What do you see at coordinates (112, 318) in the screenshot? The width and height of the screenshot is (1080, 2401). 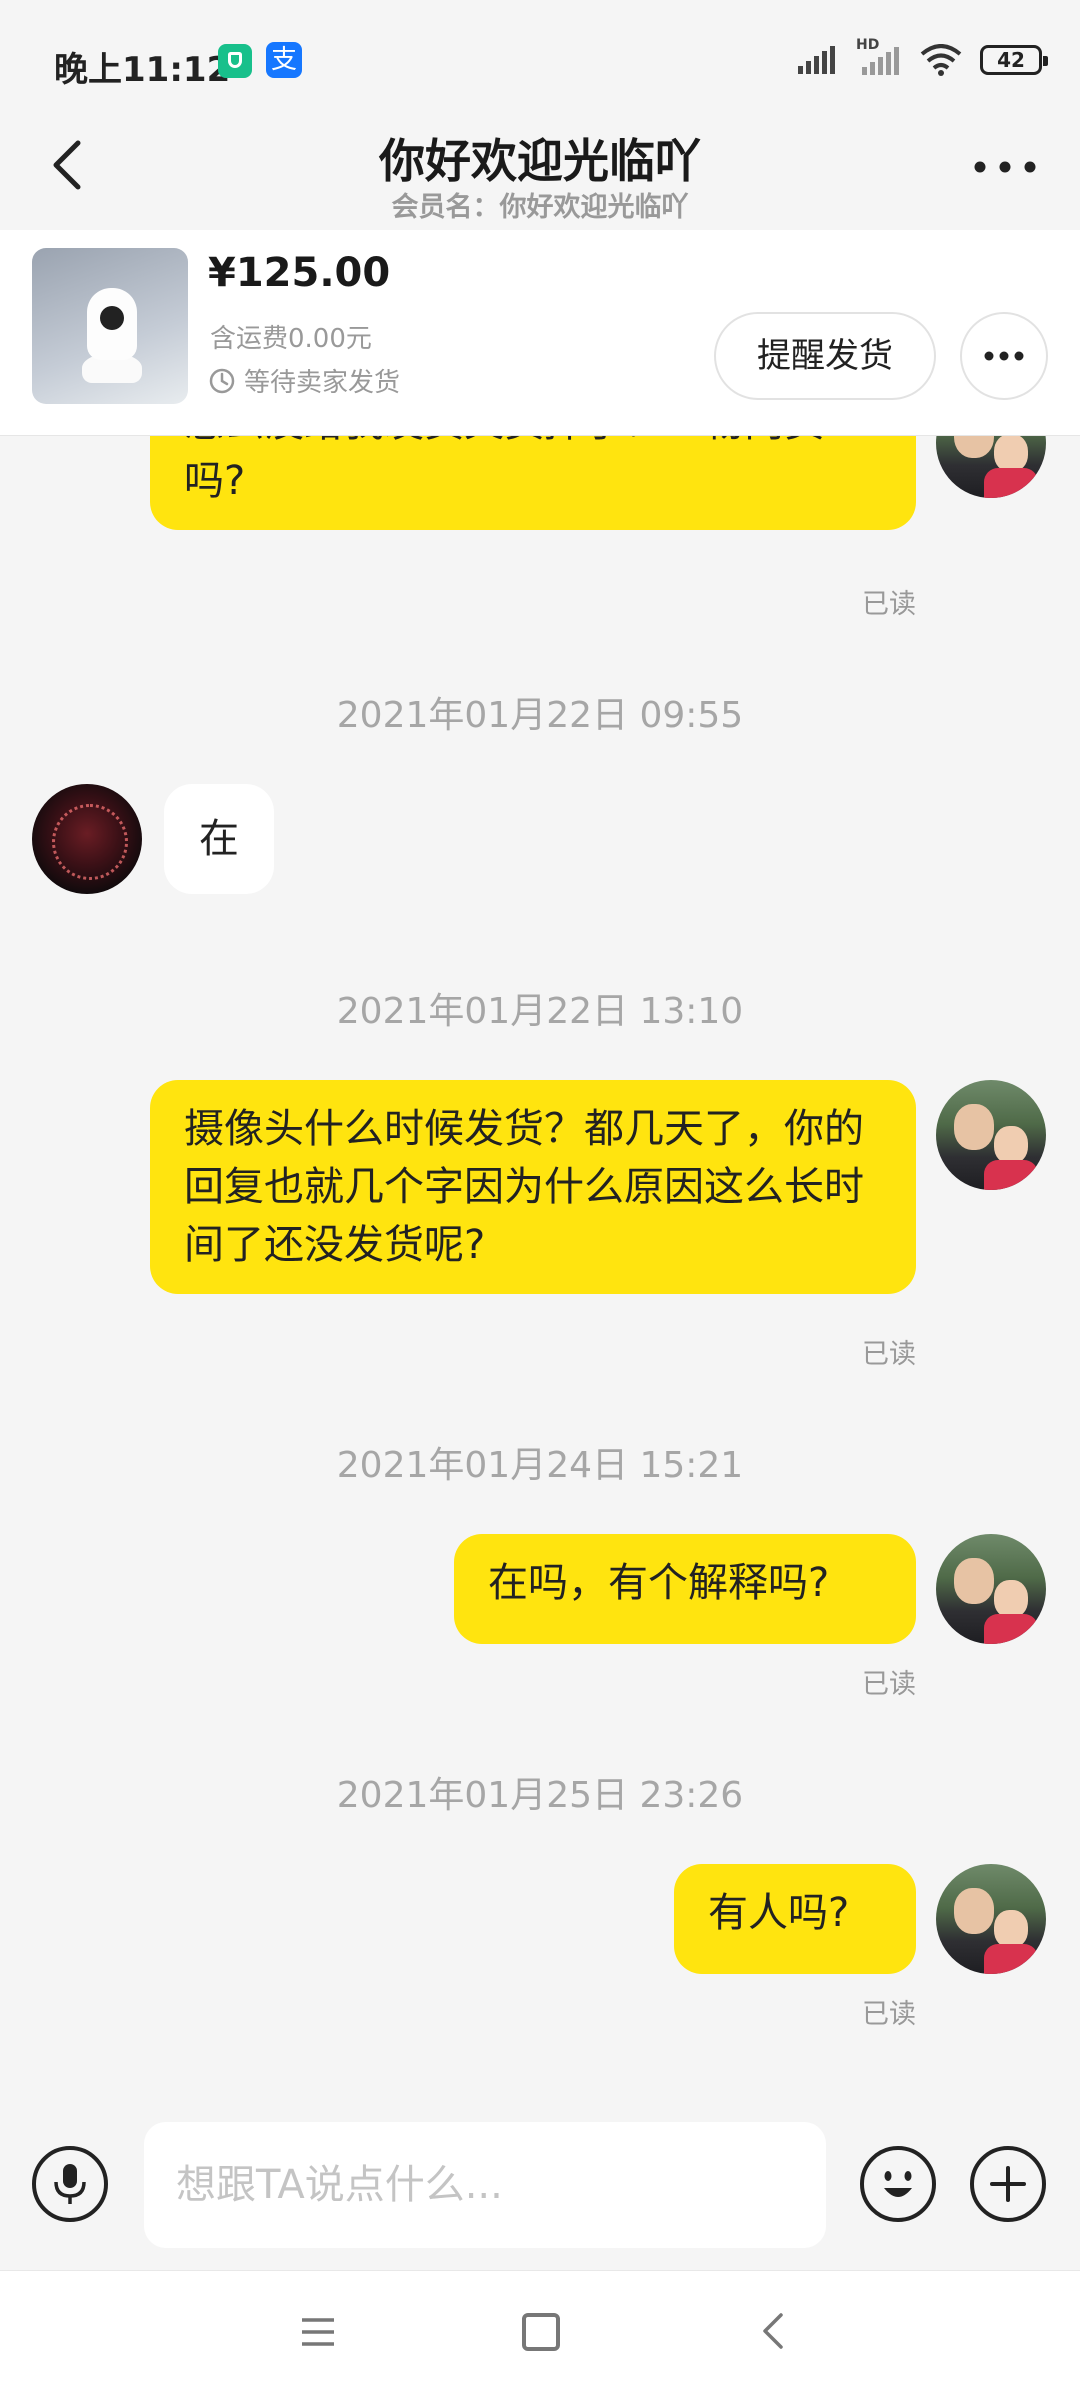 I see `camera-lens` at bounding box center [112, 318].